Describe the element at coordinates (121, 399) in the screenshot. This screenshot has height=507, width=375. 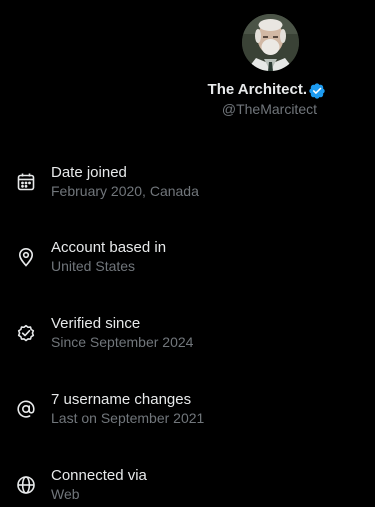
I see `info-title: 7 username changes` at that location.